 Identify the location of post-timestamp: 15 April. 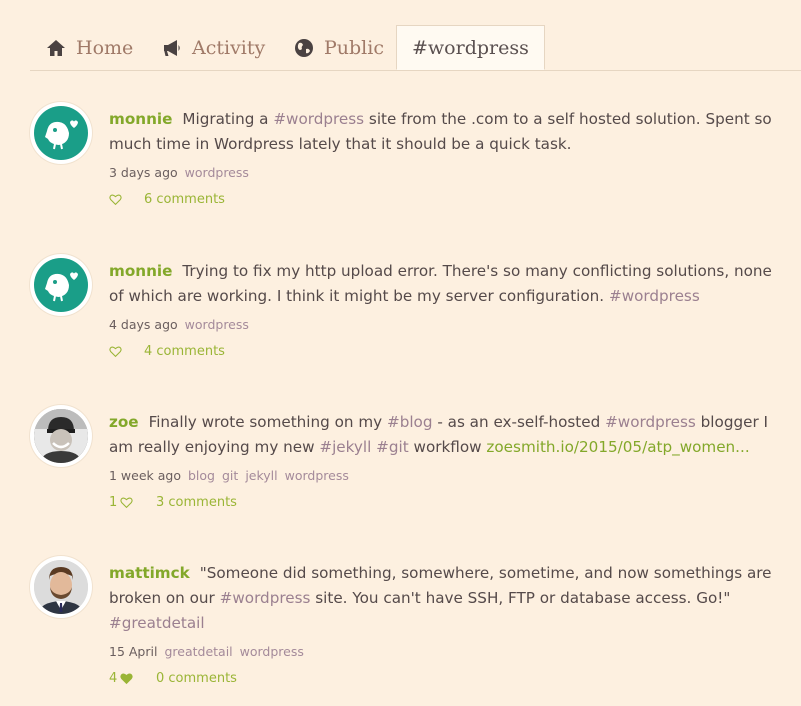
(133, 651).